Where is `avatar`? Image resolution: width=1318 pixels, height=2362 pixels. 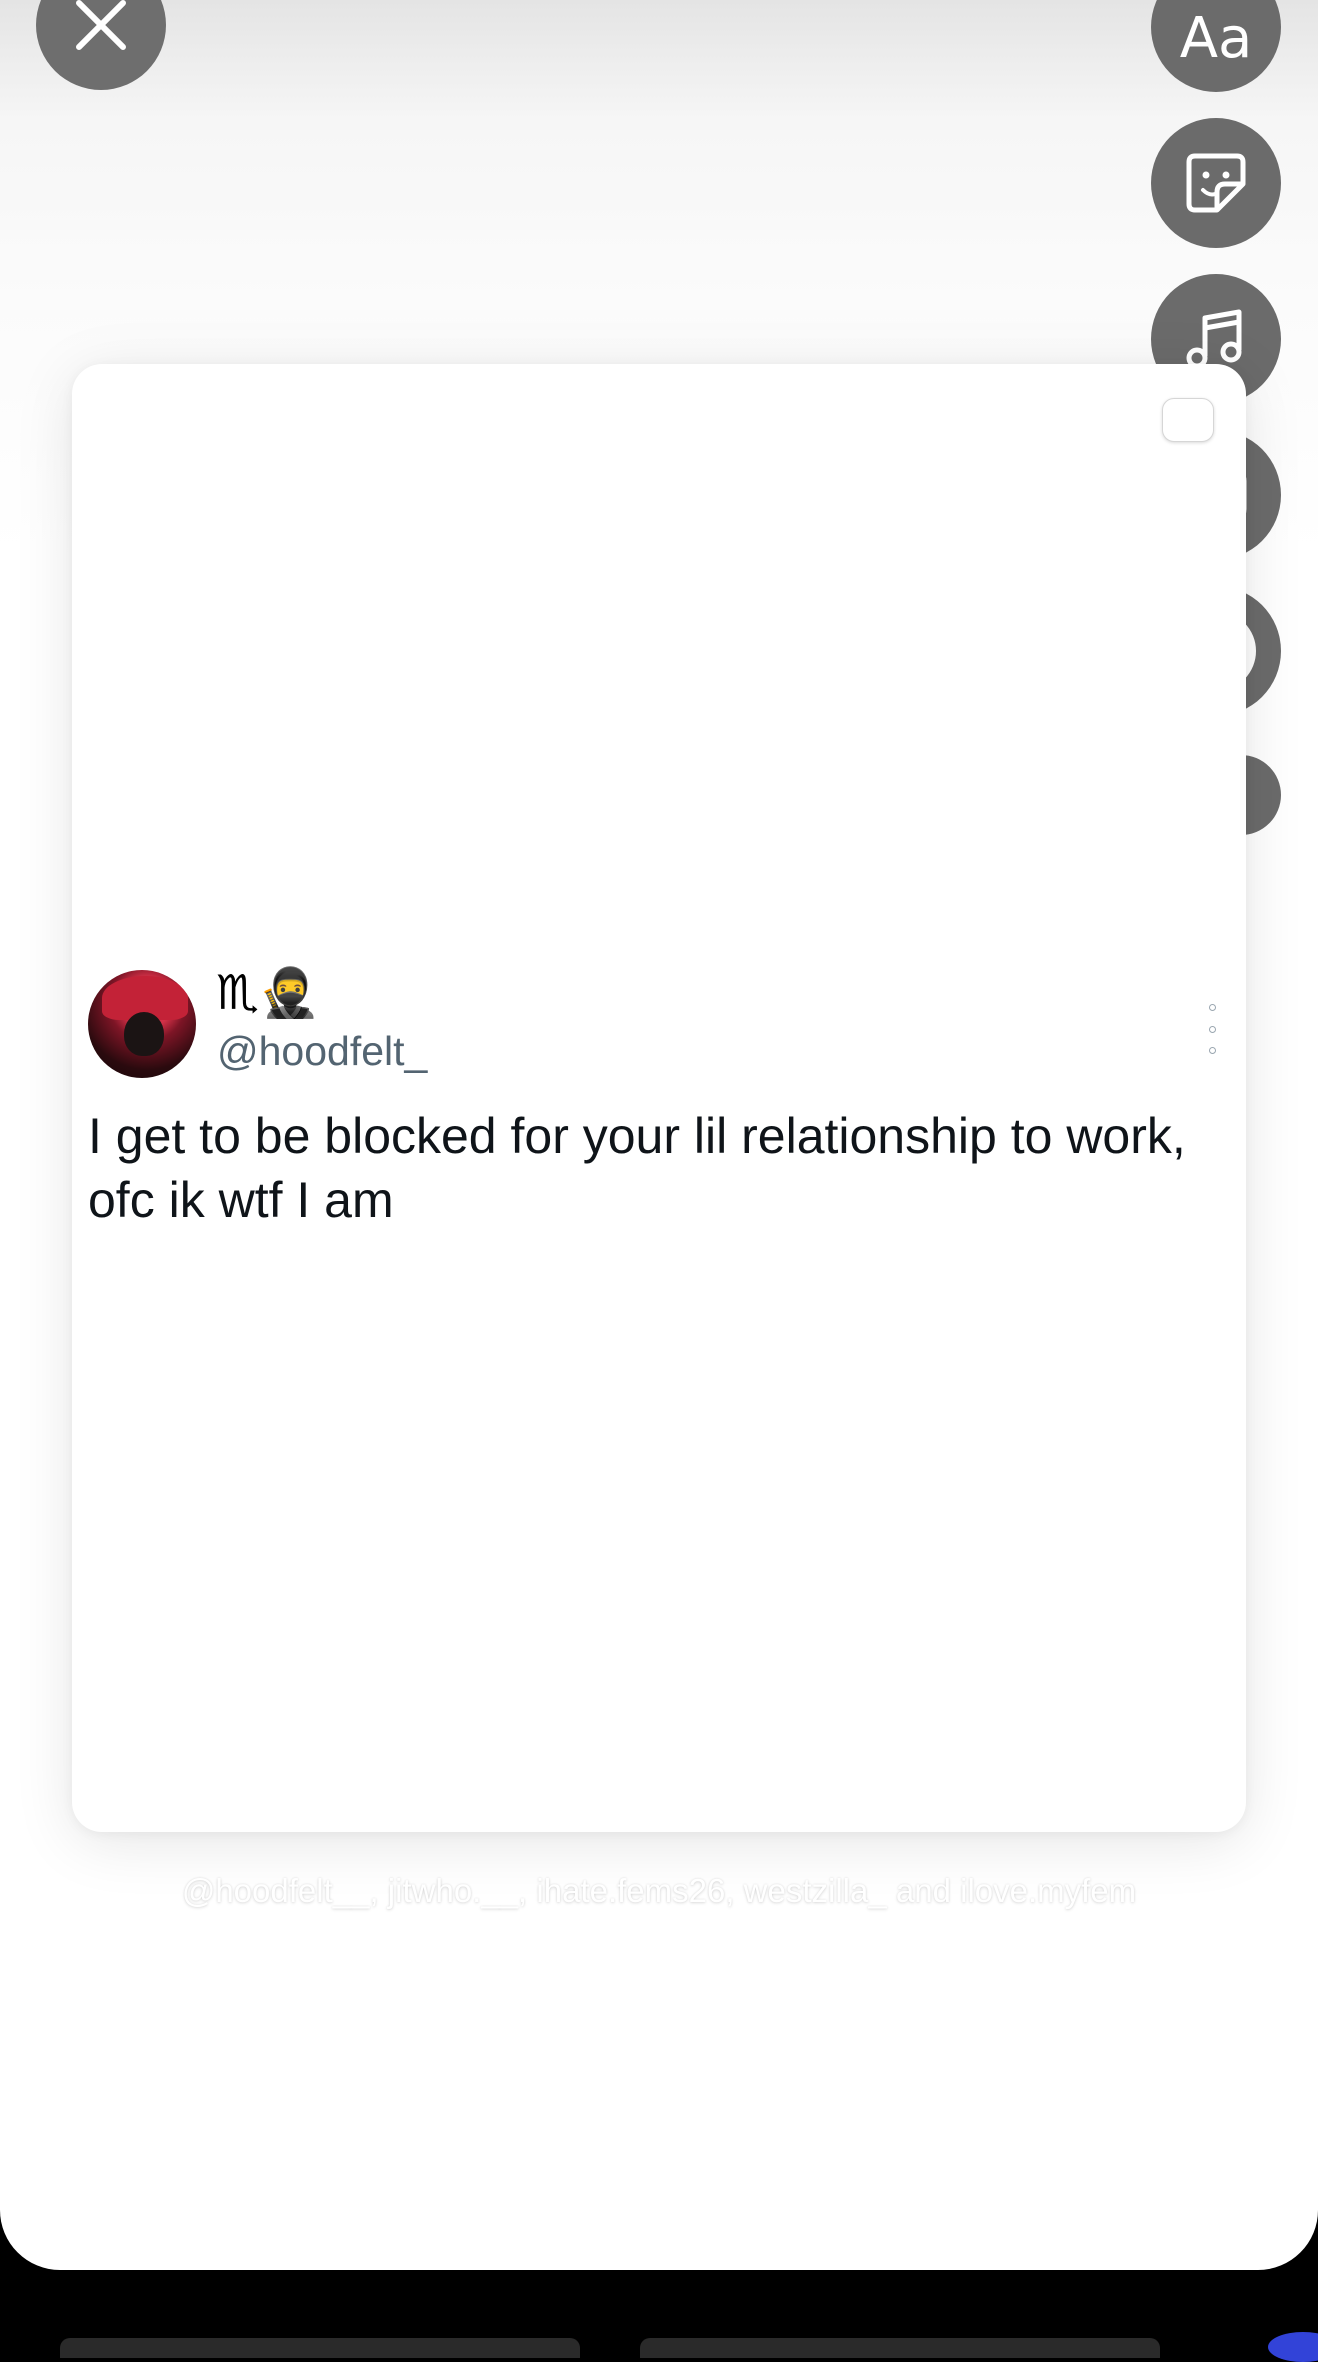
avatar is located at coordinates (142, 1024).